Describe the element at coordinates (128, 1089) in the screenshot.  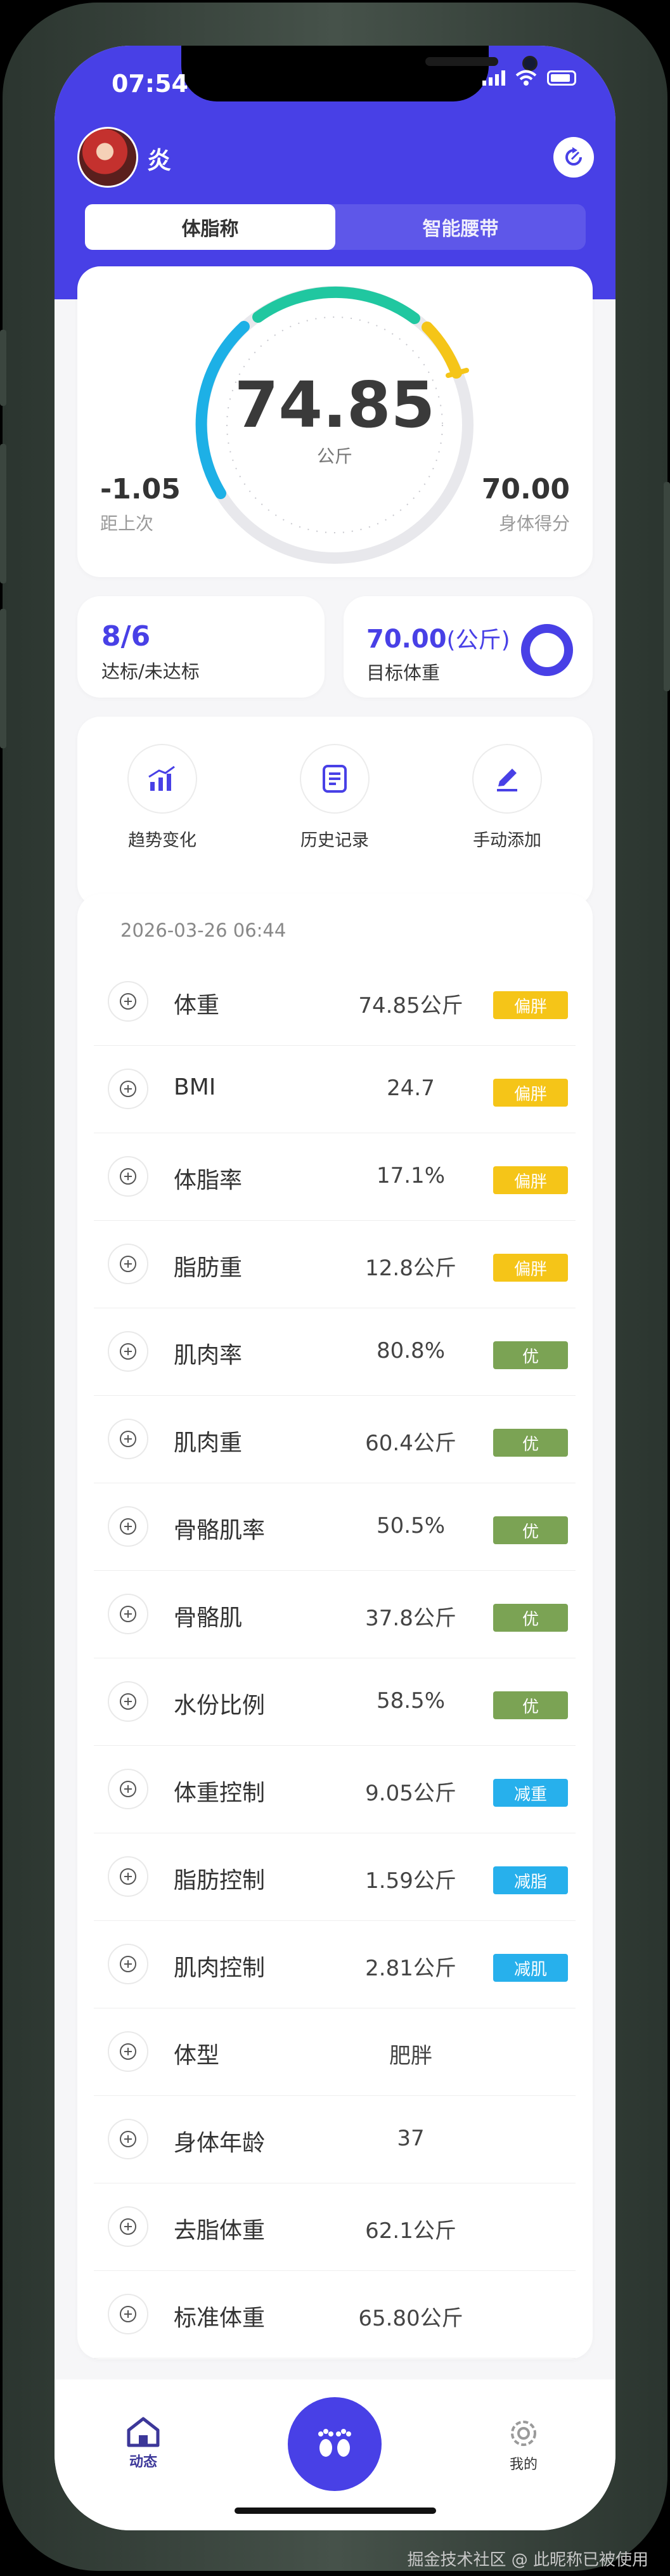
I see `bmi-icon` at that location.